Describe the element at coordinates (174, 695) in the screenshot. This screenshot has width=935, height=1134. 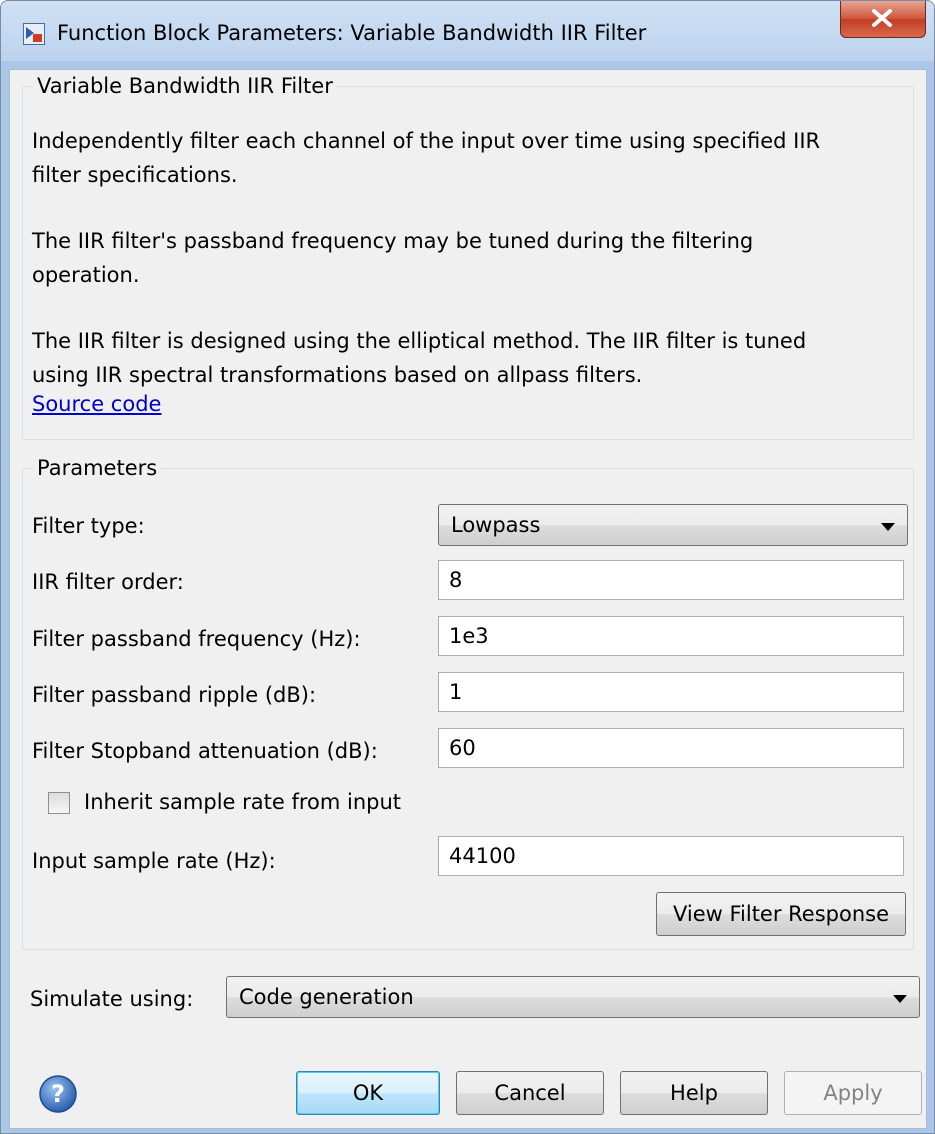
I see `passband-ripple-label: Filter passband ripple (dB):` at that location.